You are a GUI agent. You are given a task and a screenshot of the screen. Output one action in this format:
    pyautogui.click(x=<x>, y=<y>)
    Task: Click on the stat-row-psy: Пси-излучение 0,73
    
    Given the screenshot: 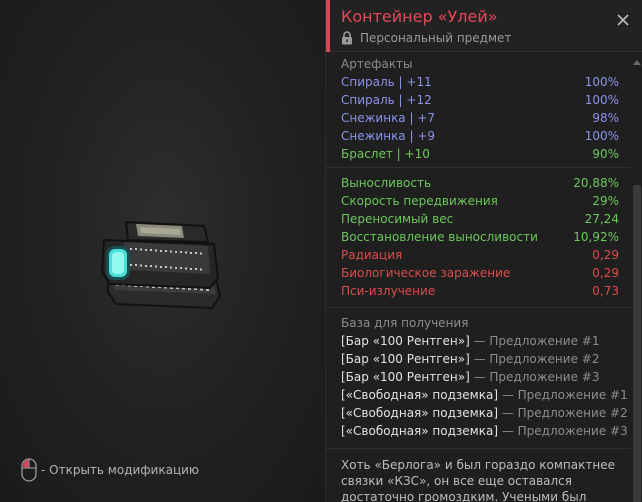 What is the action you would take?
    pyautogui.click(x=480, y=291)
    